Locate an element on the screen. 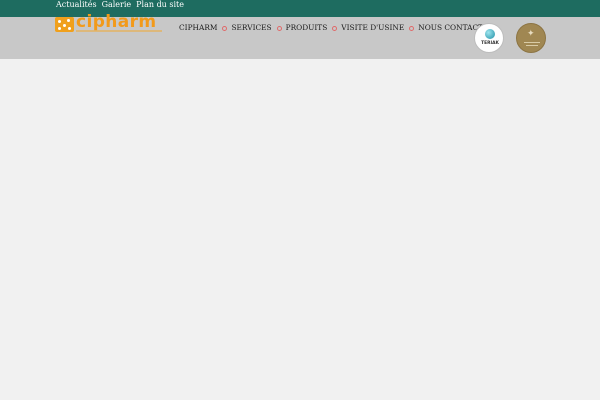 The image size is (600, 400). globe-icon is located at coordinates (490, 34).